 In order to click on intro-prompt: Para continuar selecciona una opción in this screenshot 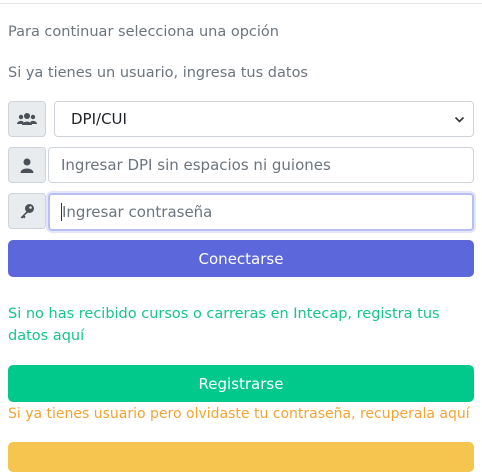, I will do `click(143, 32)`.